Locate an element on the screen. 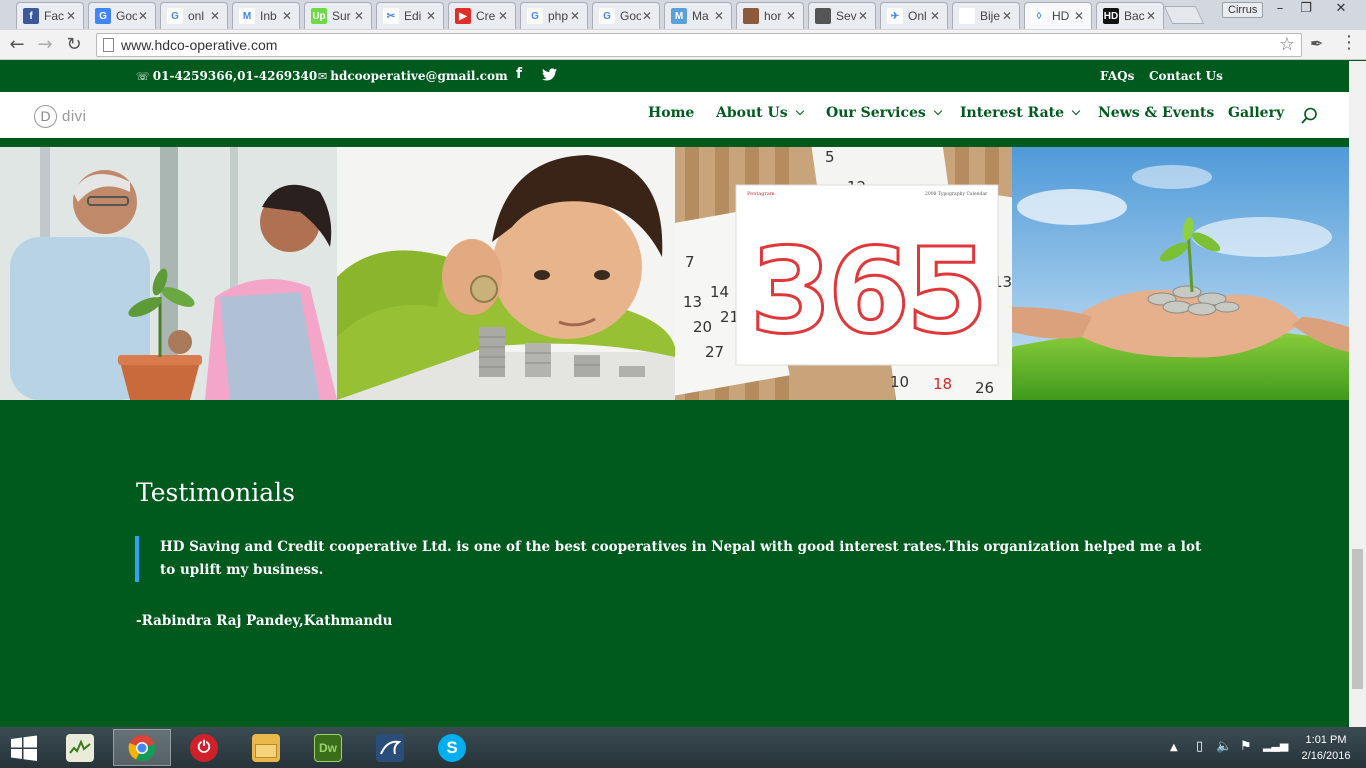 This screenshot has width=1366, height=768. tab-title: Inb is located at coordinates (268, 16).